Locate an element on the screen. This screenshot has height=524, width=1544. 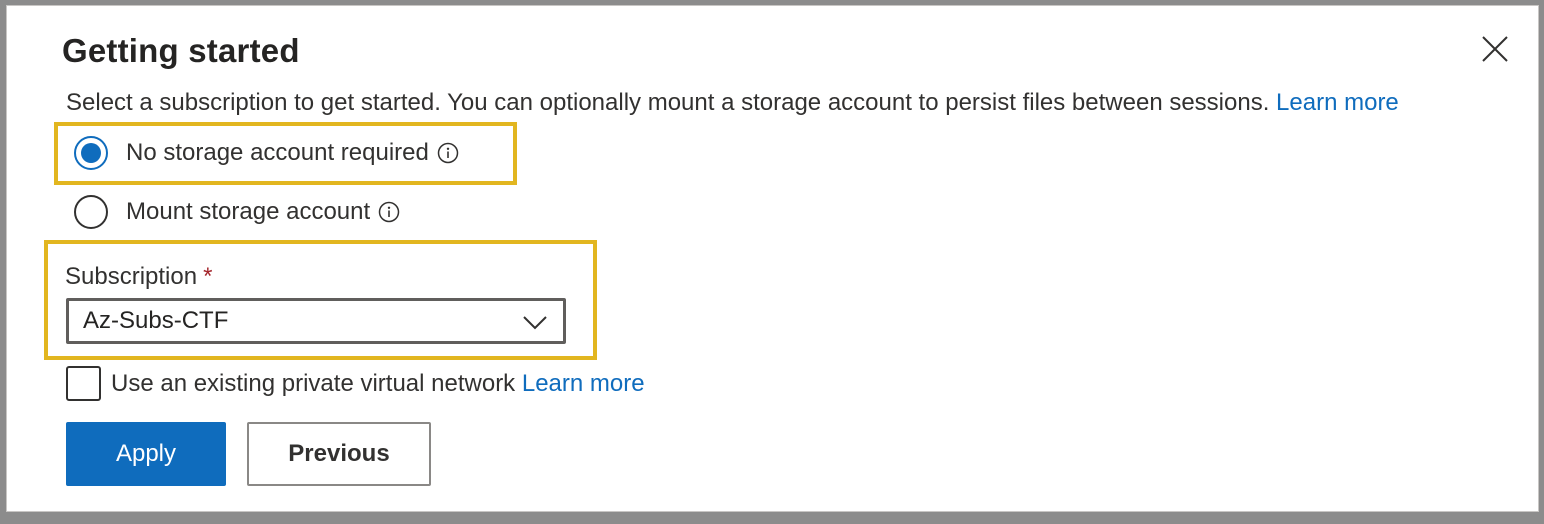
no-storage-radio is located at coordinates (91, 153).